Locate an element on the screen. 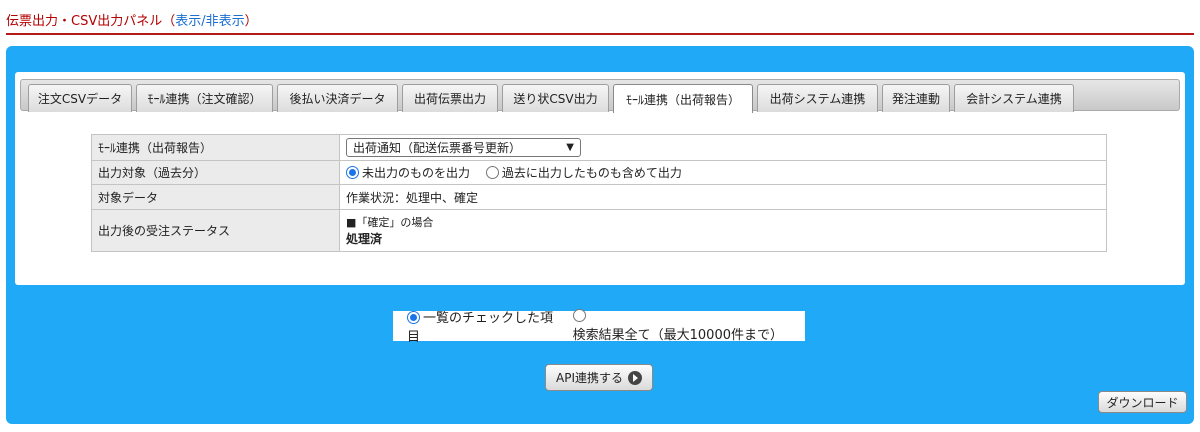 The height and width of the screenshot is (432, 1200). tab-mall-order-confirm: ﾓｰﾙ連携（注文確認） is located at coordinates (204, 98).